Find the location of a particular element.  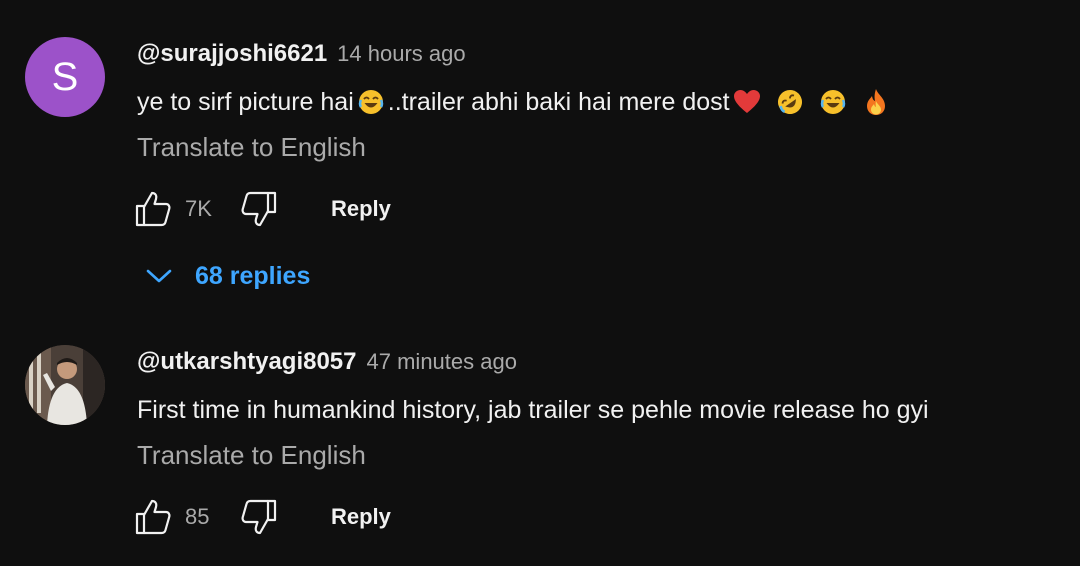

comment-header: @utkarshtyagi8057 47 minutes ago is located at coordinates (327, 364).